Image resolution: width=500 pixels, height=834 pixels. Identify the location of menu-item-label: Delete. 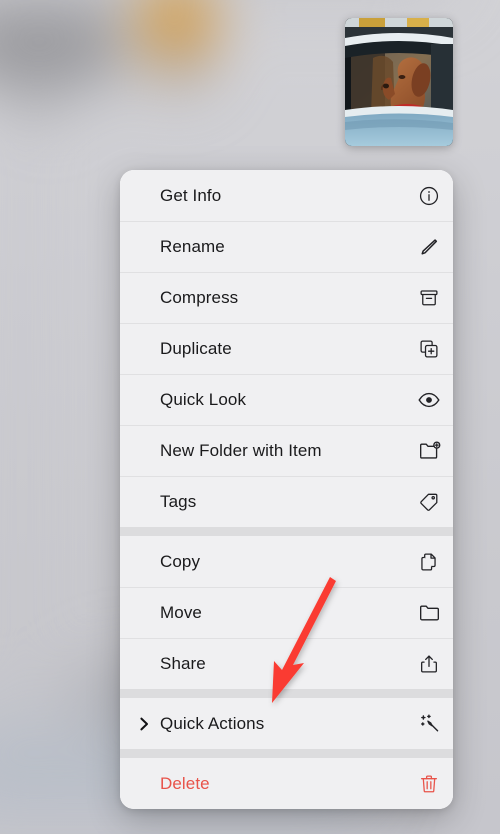
(185, 783).